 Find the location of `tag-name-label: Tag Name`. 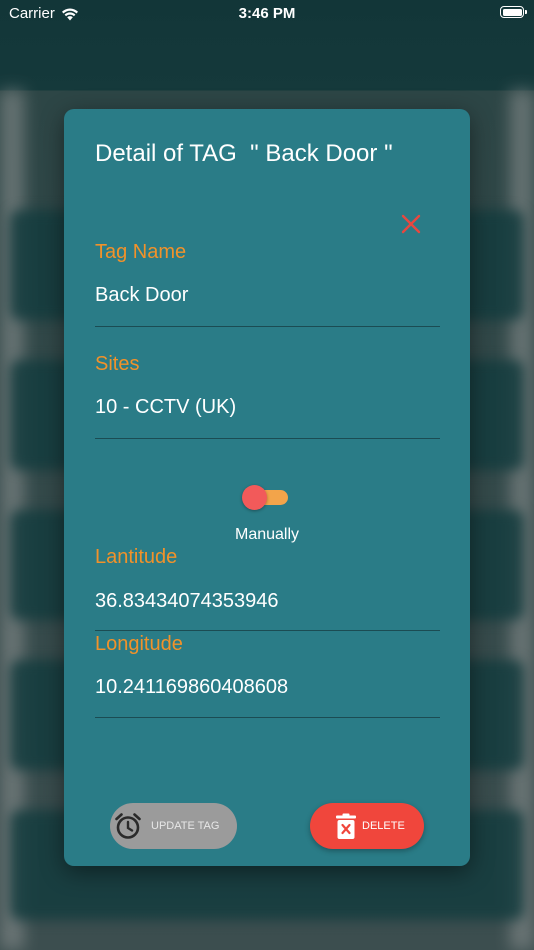

tag-name-label: Tag Name is located at coordinates (141, 252).